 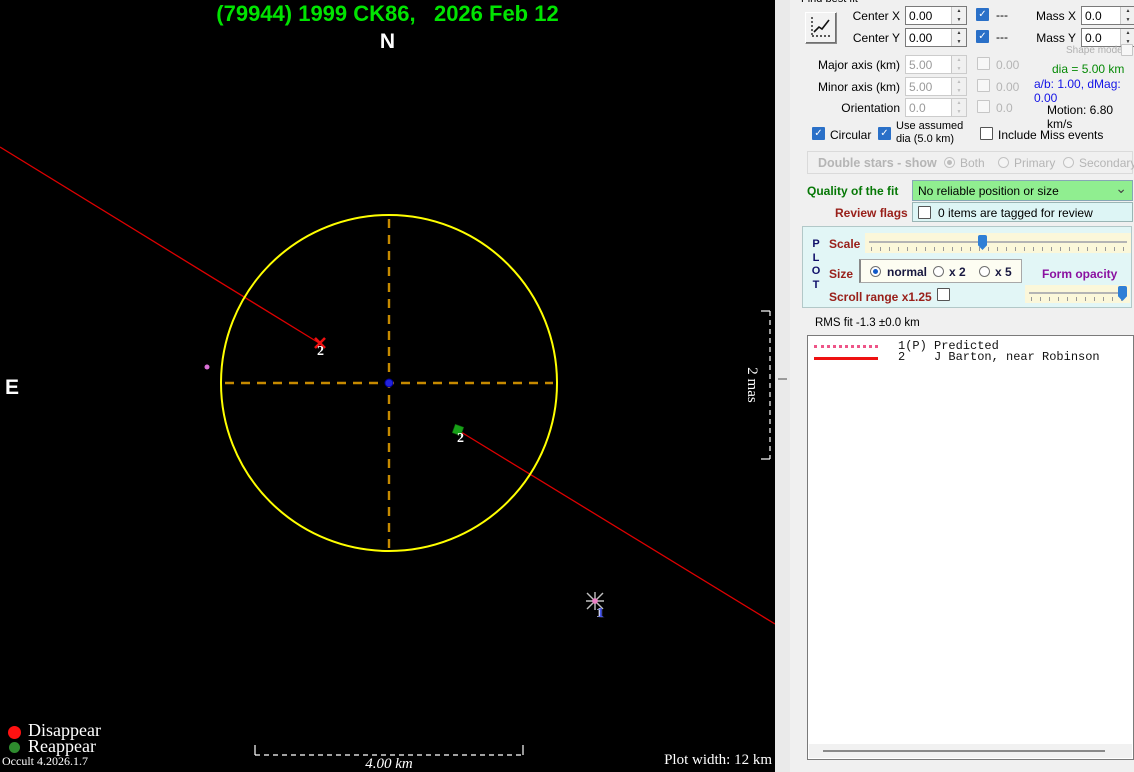 I want to click on review-flags-label: Review flags, so click(x=871, y=213).